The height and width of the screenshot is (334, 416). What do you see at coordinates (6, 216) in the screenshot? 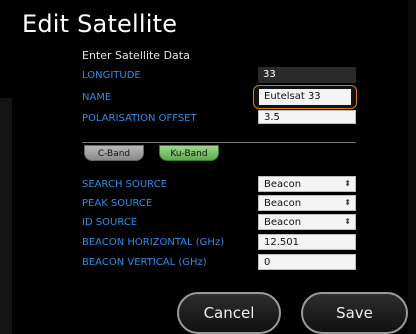
I see `left-panel-edge` at bounding box center [6, 216].